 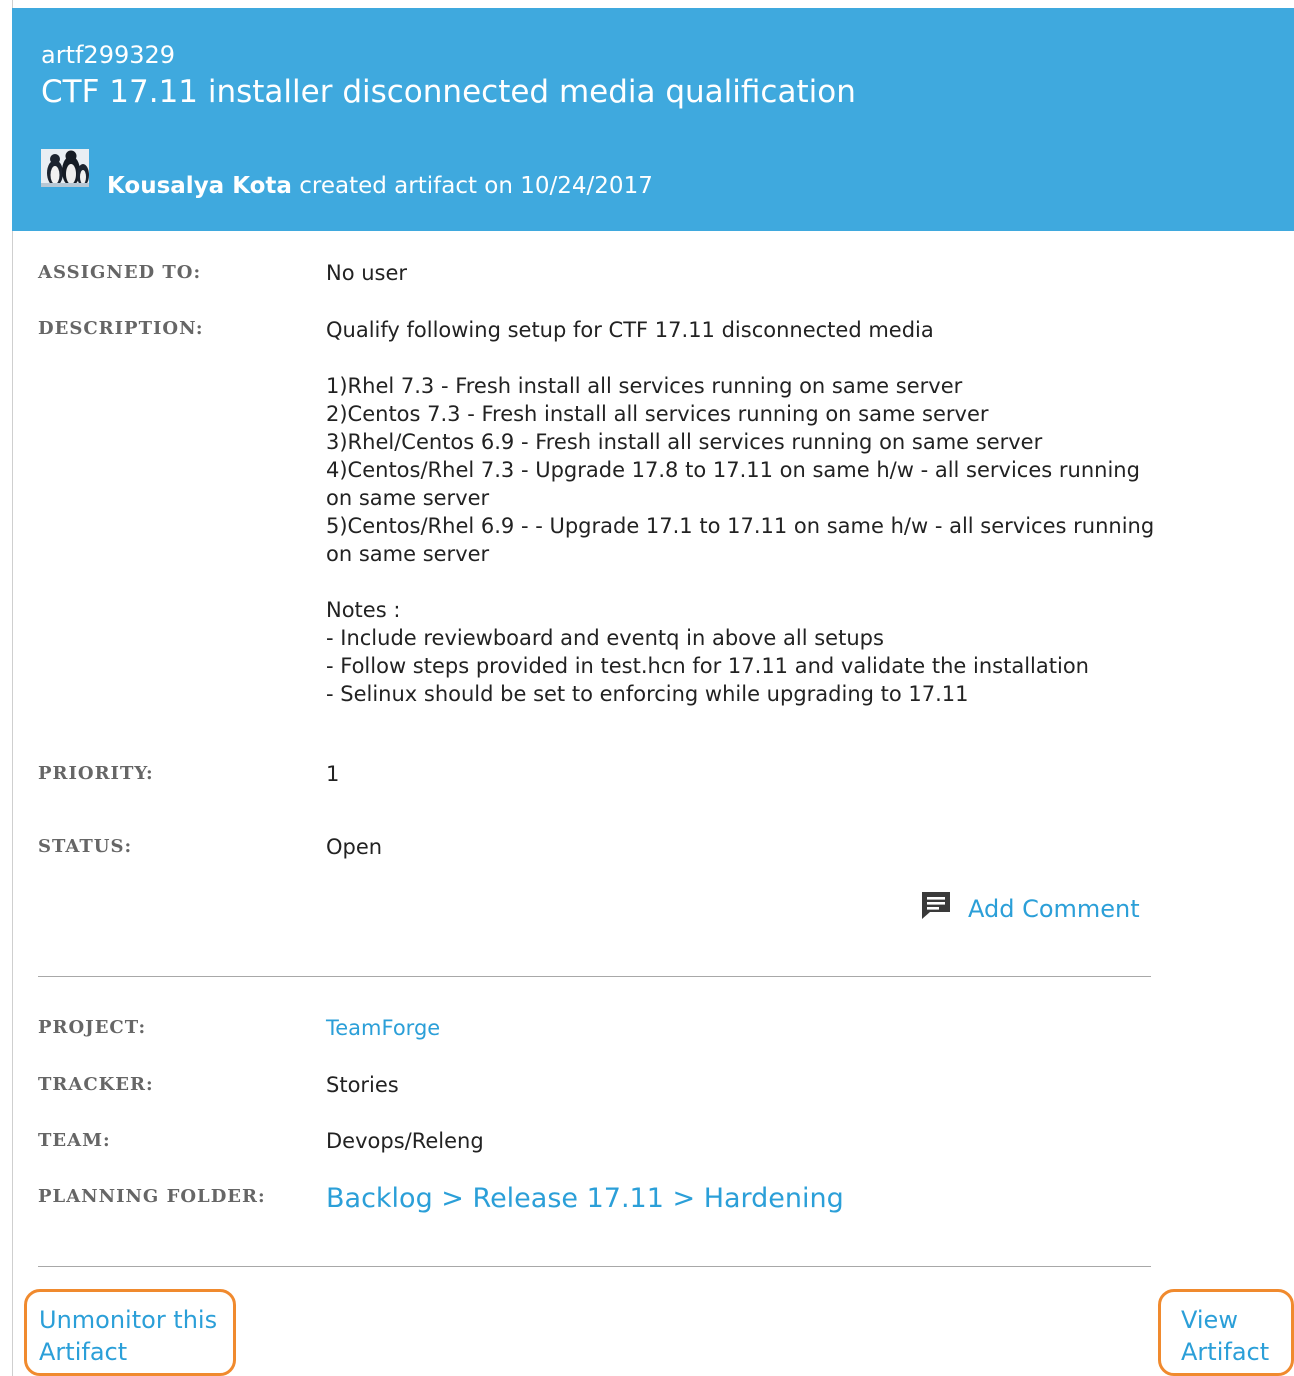 What do you see at coordinates (594, 976) in the screenshot?
I see `section-divider` at bounding box center [594, 976].